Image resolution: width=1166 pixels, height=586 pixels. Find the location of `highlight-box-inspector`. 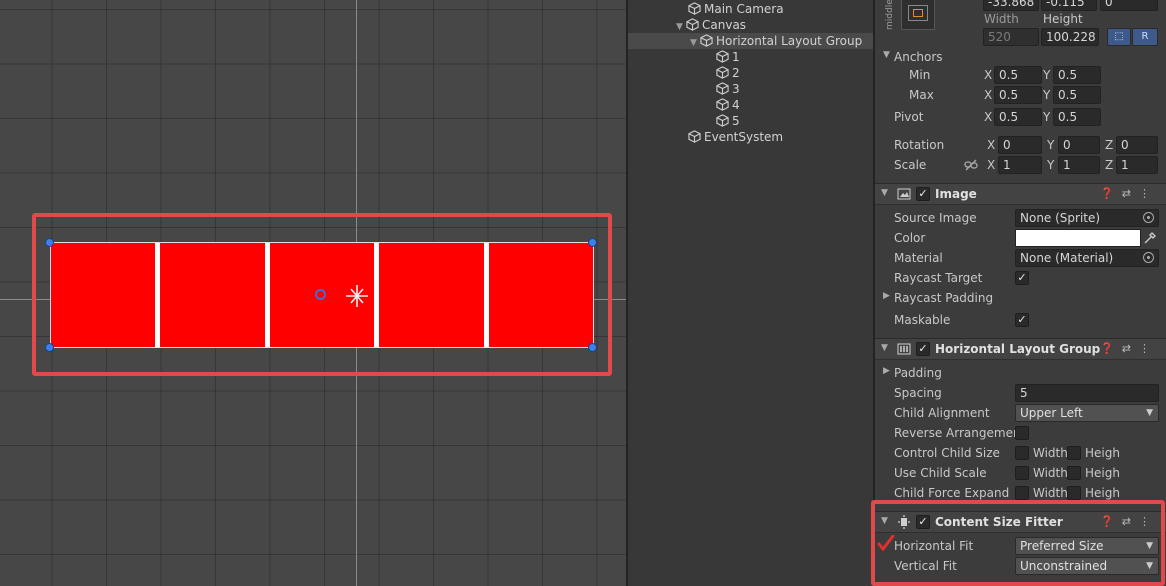

highlight-box-inspector is located at coordinates (1018, 543).